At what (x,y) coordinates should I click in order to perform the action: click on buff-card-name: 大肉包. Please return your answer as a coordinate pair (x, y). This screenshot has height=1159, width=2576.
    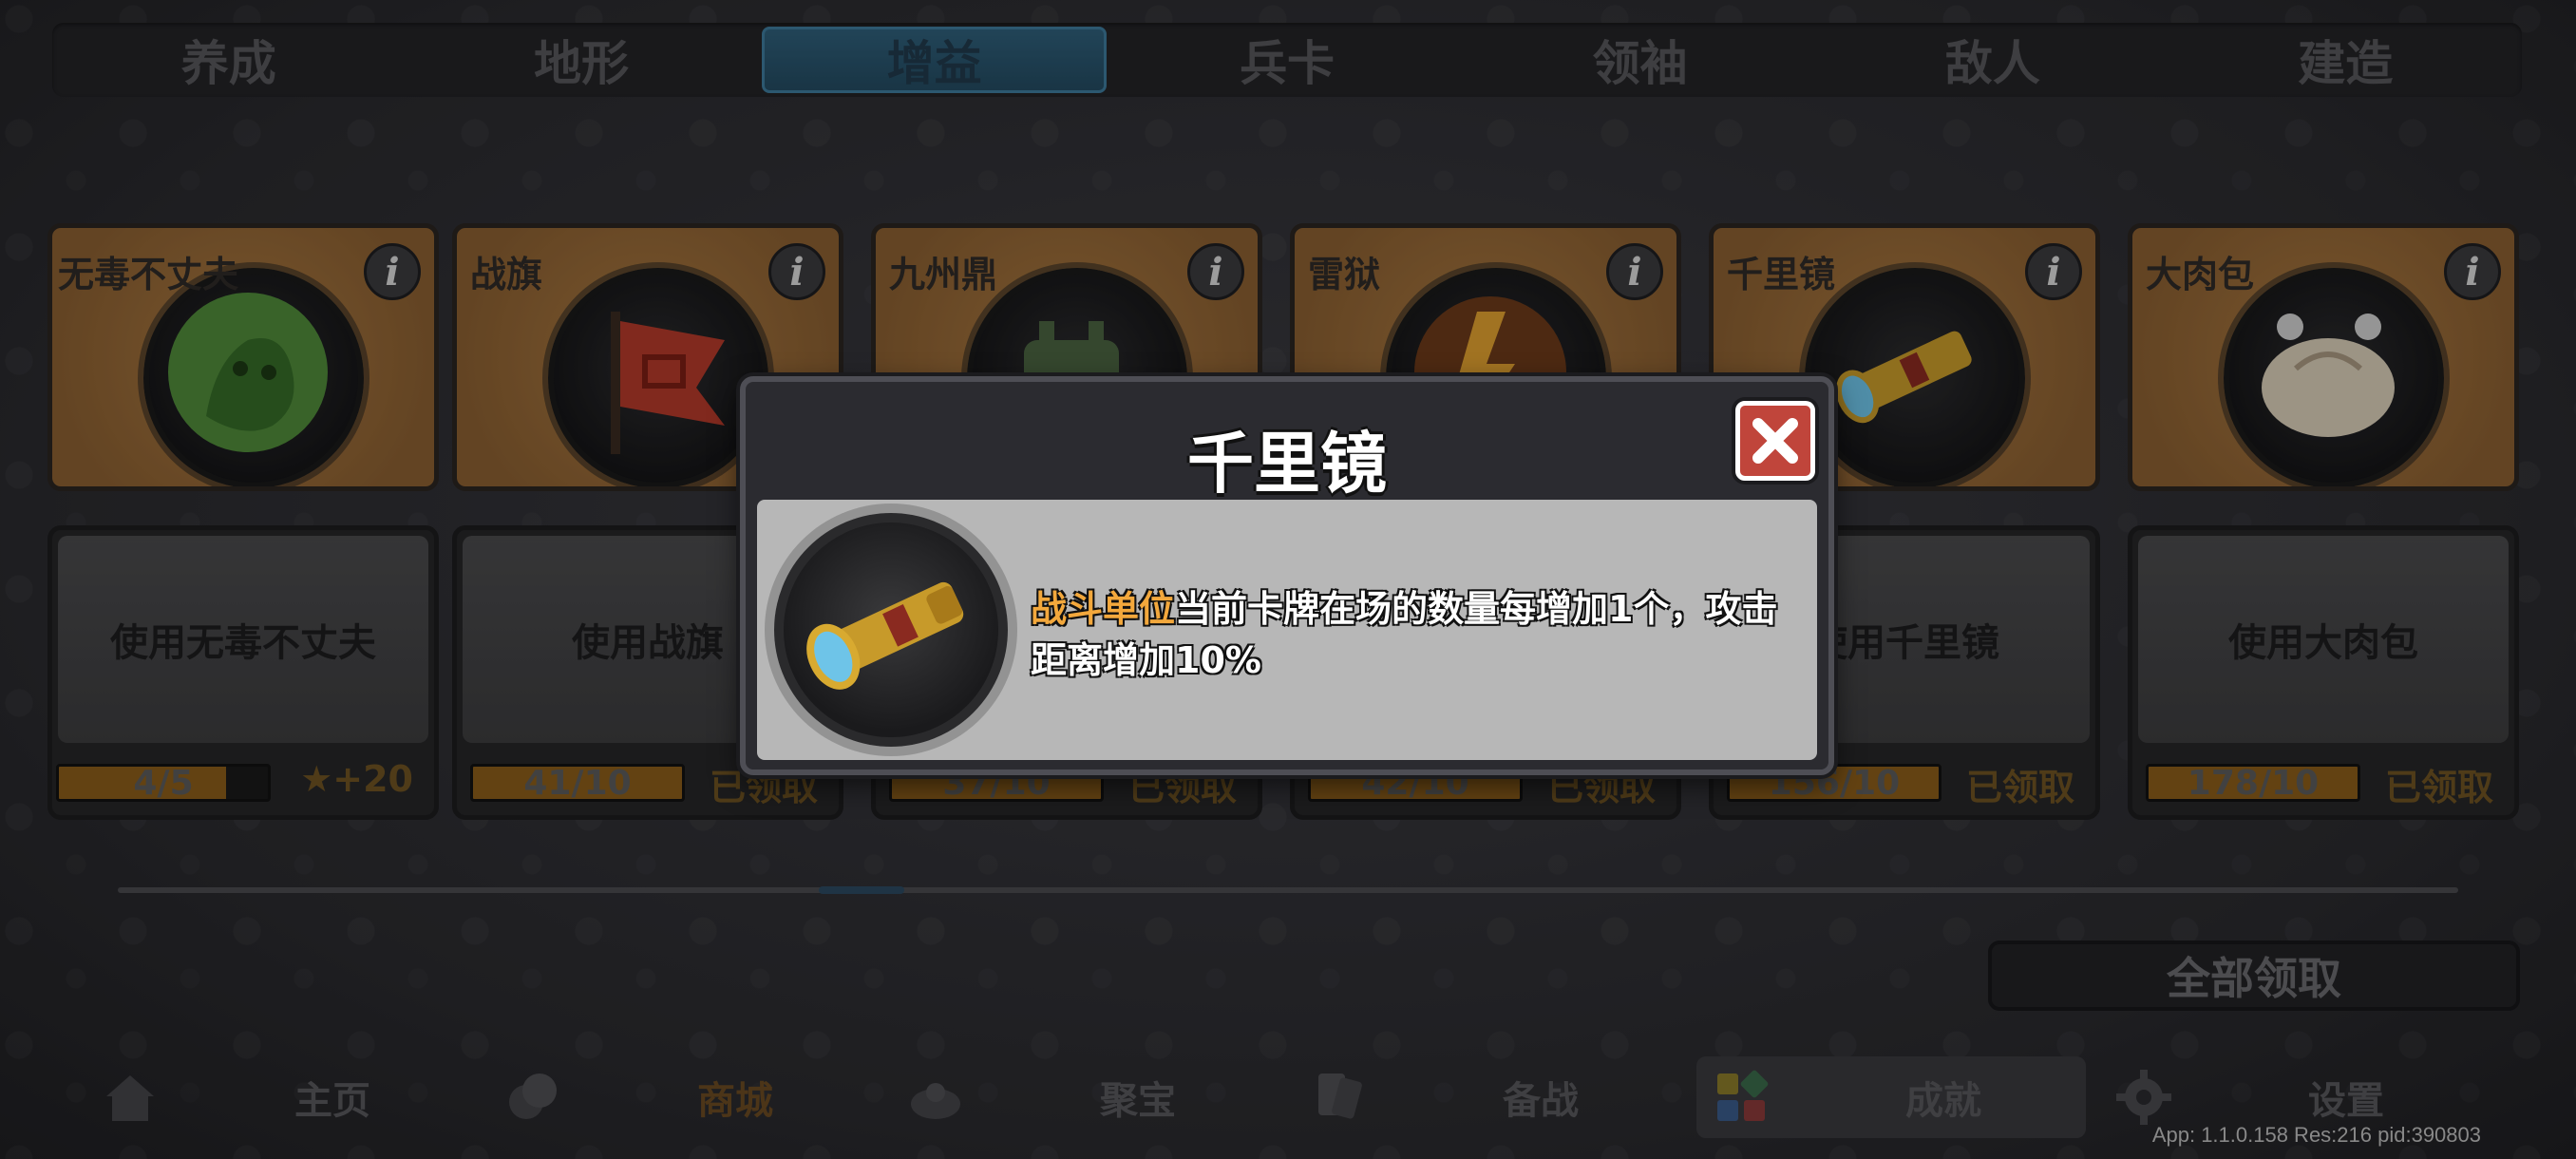
    Looking at the image, I should click on (2200, 274).